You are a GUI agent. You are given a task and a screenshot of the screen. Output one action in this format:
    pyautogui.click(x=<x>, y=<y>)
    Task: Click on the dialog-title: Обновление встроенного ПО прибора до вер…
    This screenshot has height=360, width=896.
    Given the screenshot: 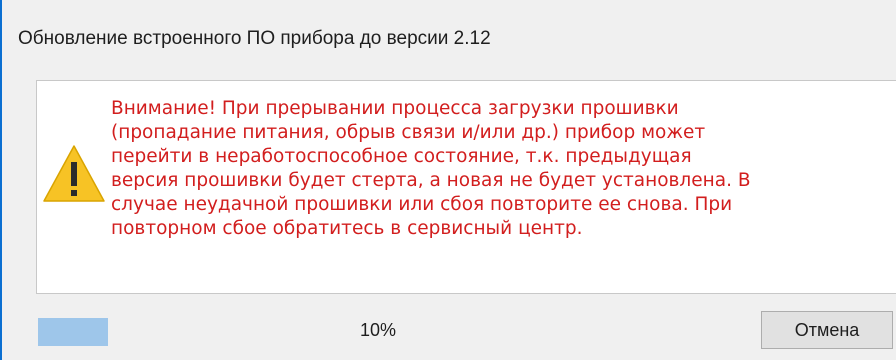 What is the action you would take?
    pyautogui.click(x=254, y=38)
    